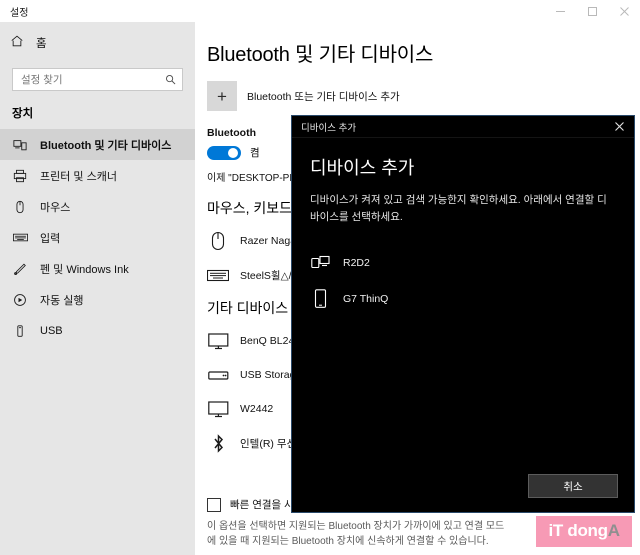 The width and height of the screenshot is (640, 555). Describe the element at coordinates (218, 375) in the screenshot. I see `usb-drive-icon` at that location.